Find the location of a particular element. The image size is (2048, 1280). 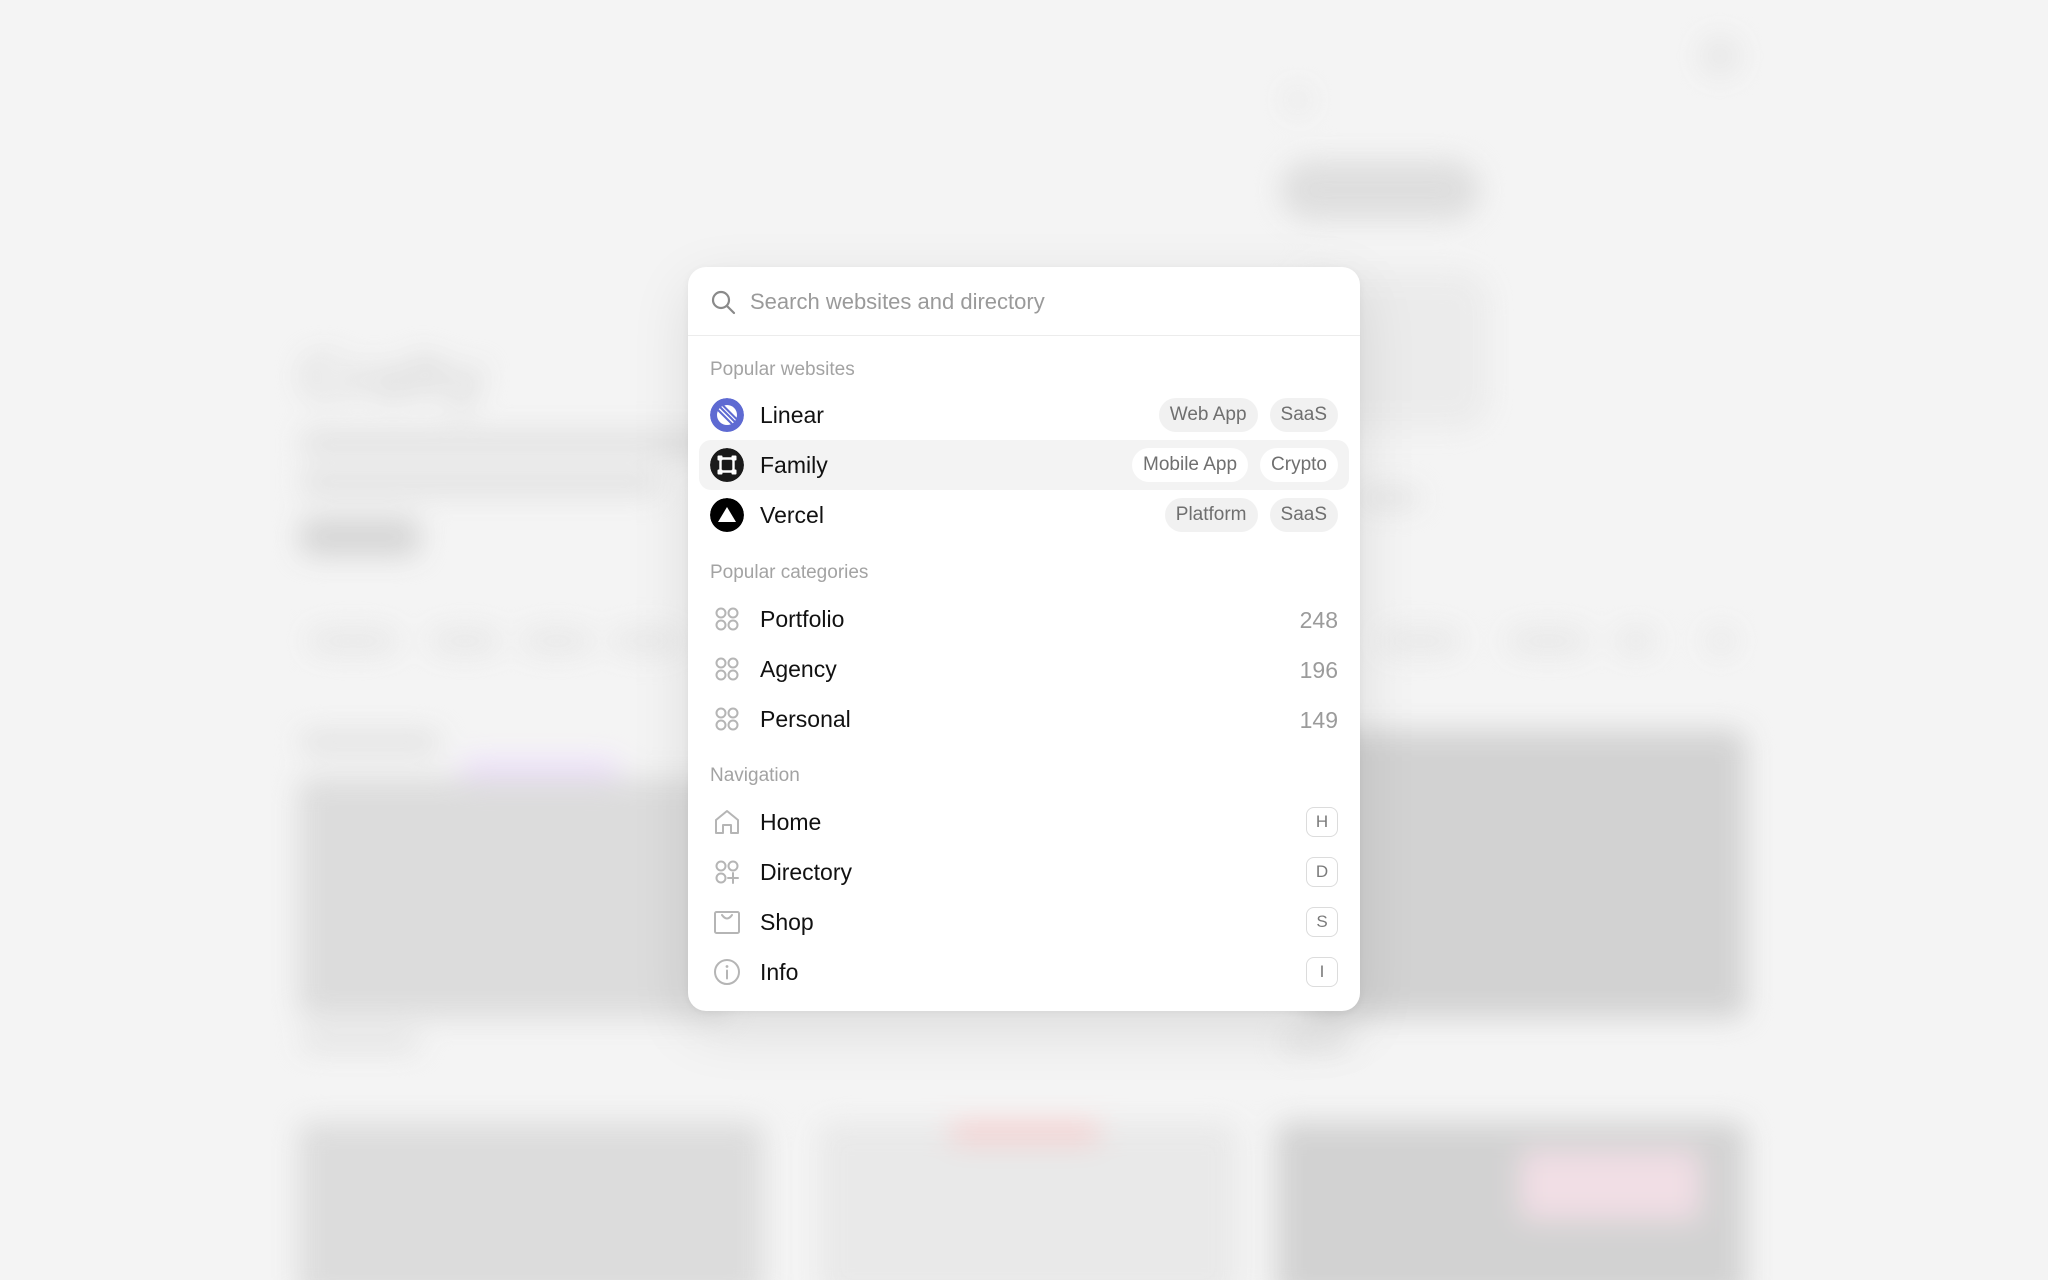

background-title: Crafty is located at coordinates (392, 377).